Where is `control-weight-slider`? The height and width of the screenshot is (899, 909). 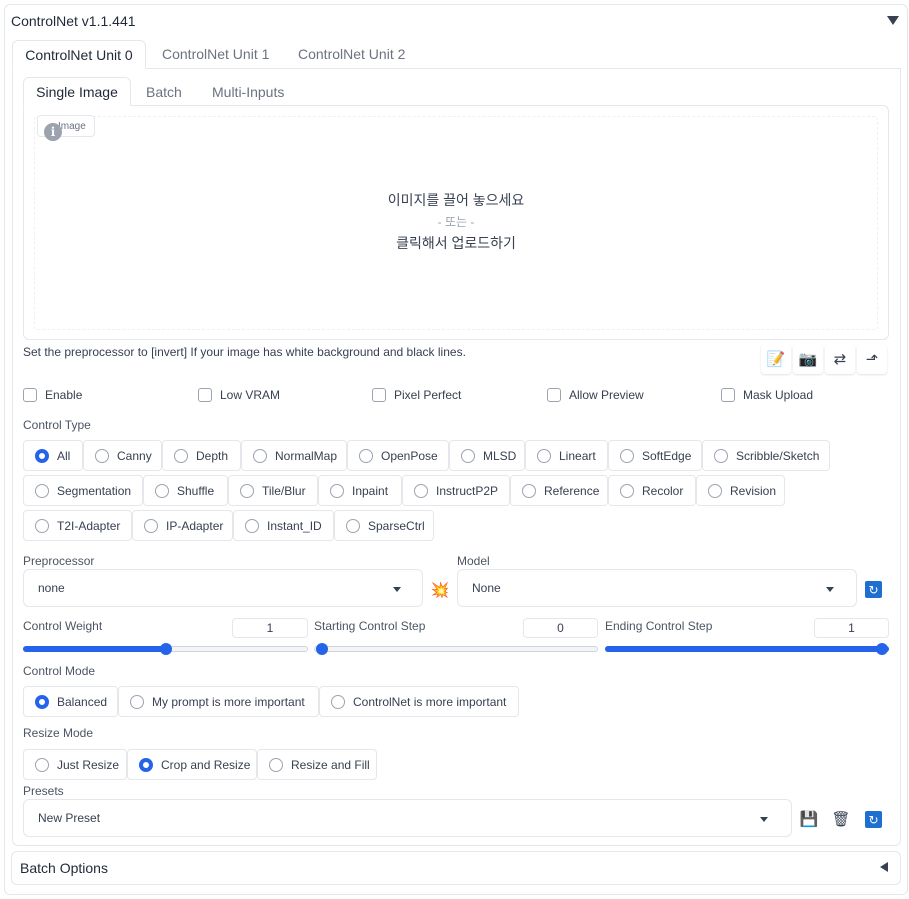
control-weight-slider is located at coordinates (165, 649).